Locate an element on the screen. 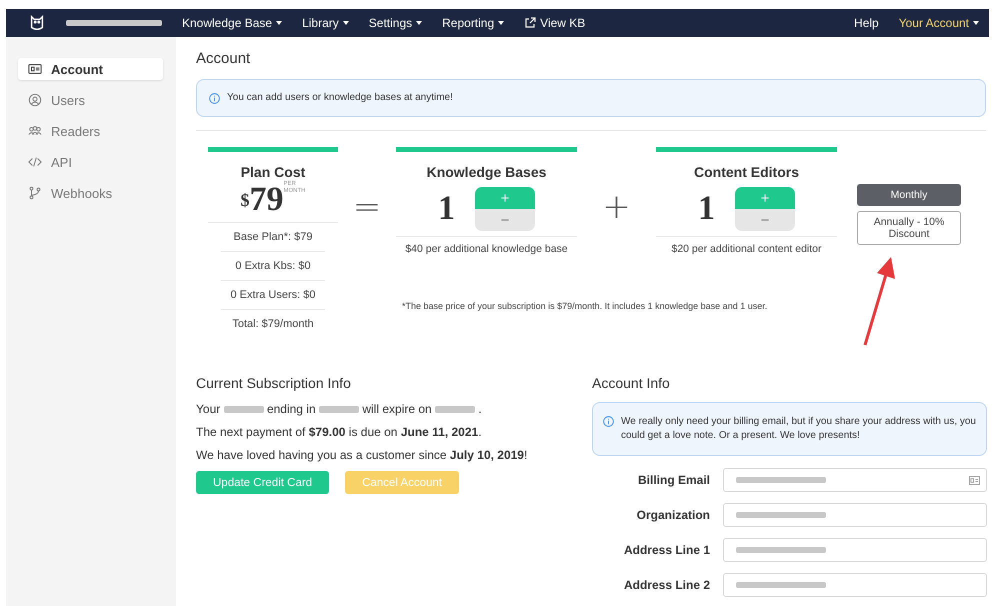 The width and height of the screenshot is (995, 606). sidebar-item: API is located at coordinates (90, 162).